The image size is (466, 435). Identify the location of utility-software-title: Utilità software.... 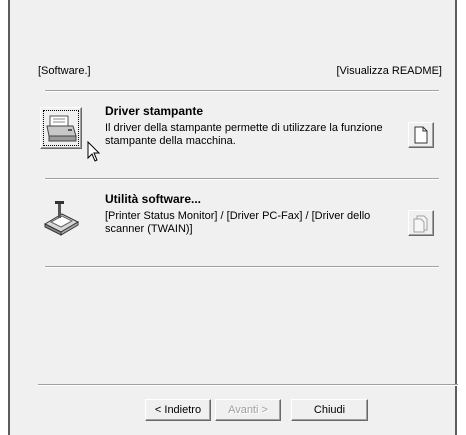
(153, 199).